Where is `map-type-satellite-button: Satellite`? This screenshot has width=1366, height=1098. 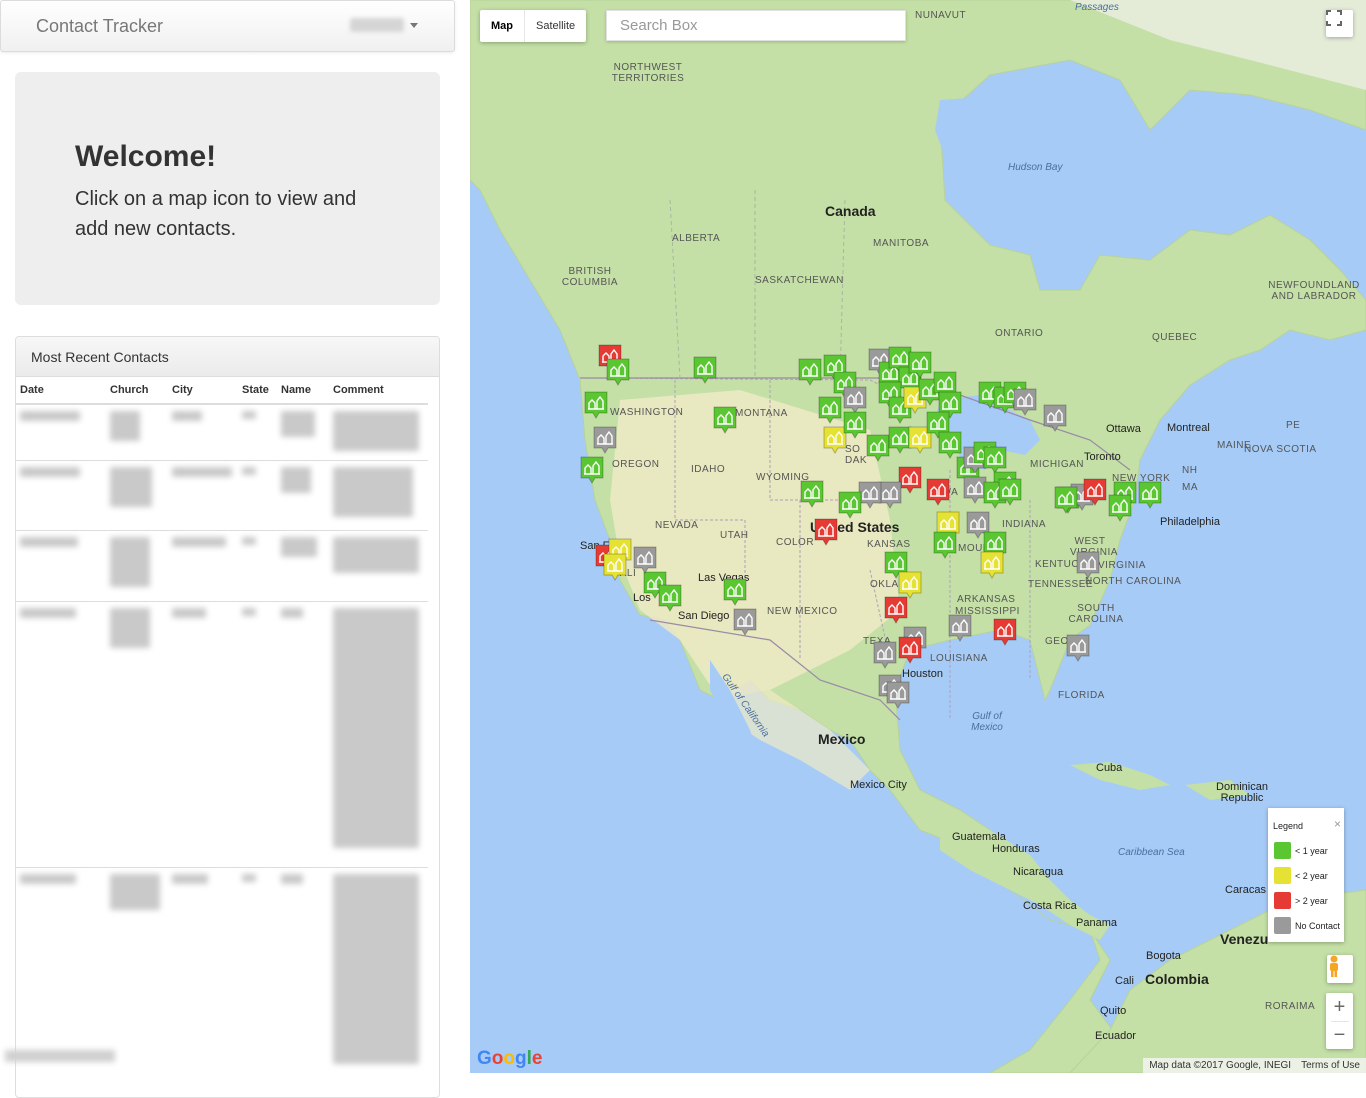
map-type-satellite-button: Satellite is located at coordinates (555, 26).